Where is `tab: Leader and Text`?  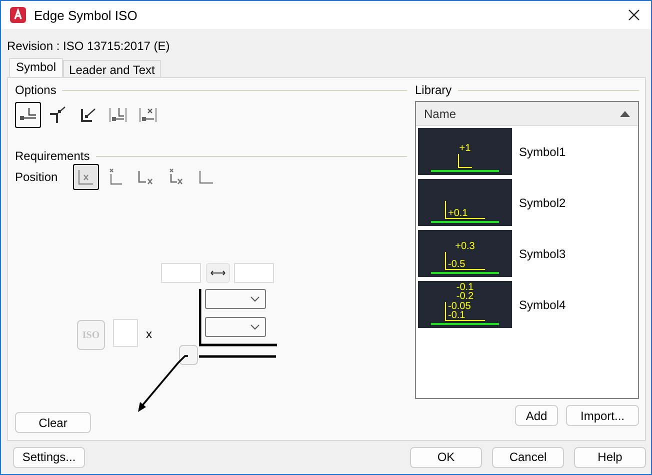 tab: Leader and Text is located at coordinates (112, 68).